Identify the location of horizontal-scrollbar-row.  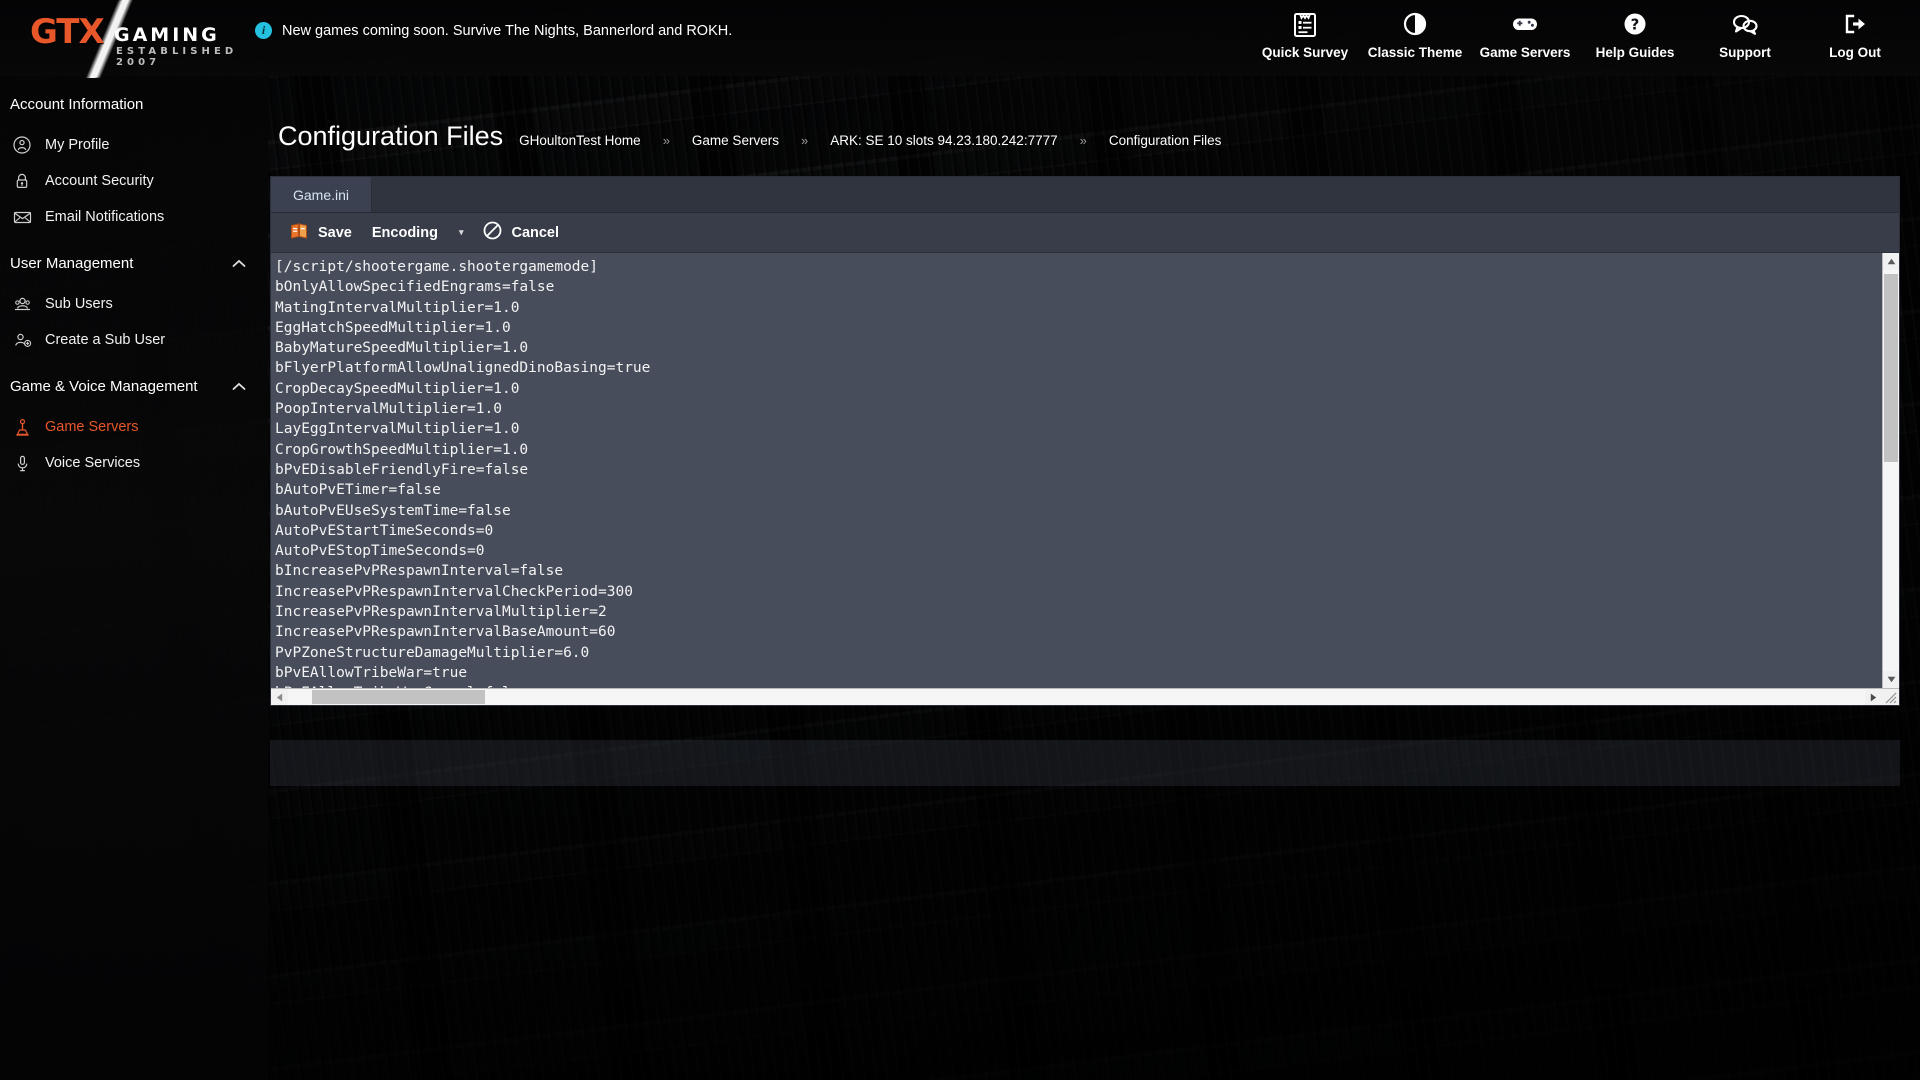
(1085, 696).